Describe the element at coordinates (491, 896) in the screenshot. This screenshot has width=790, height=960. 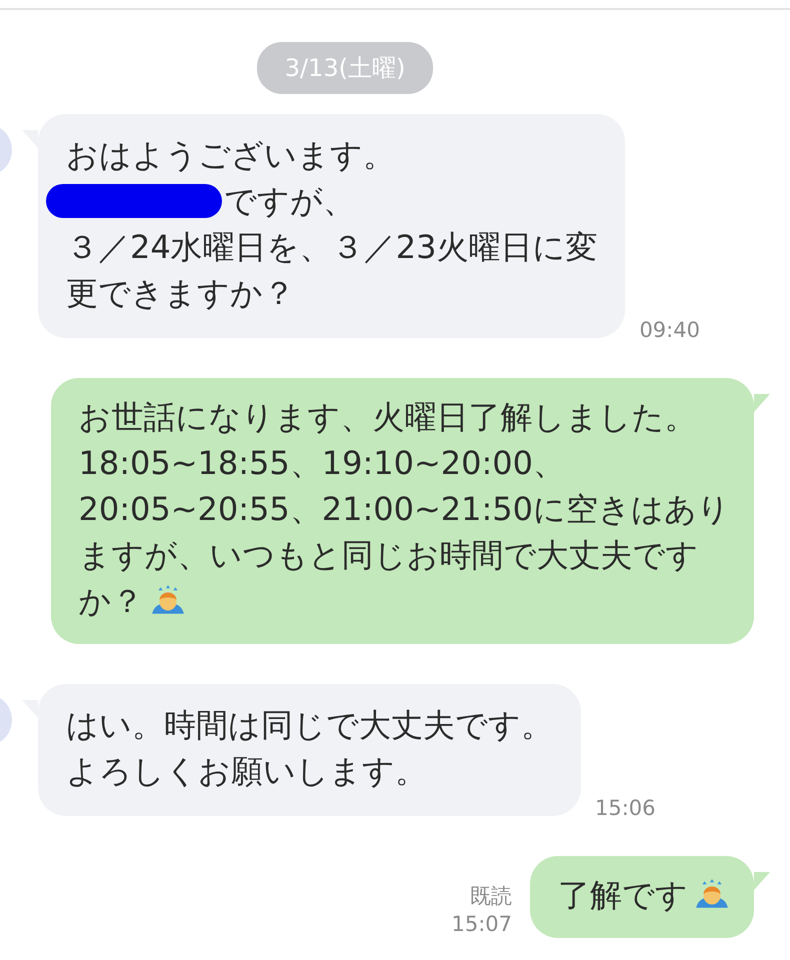
I see `read-receipt: 既読` at that location.